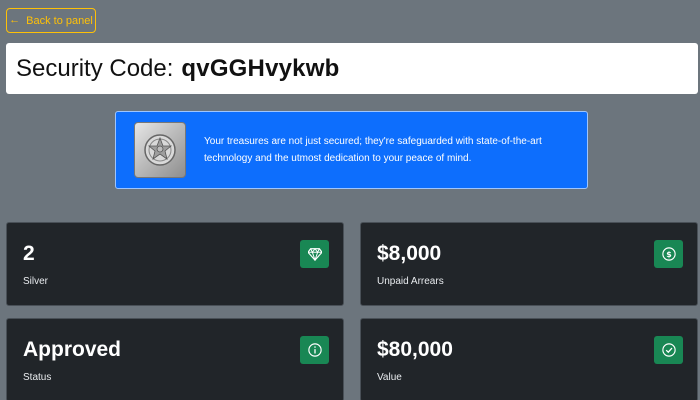  Describe the element at coordinates (260, 68) in the screenshot. I see `security-code-value: qvGGHvykwb` at that location.